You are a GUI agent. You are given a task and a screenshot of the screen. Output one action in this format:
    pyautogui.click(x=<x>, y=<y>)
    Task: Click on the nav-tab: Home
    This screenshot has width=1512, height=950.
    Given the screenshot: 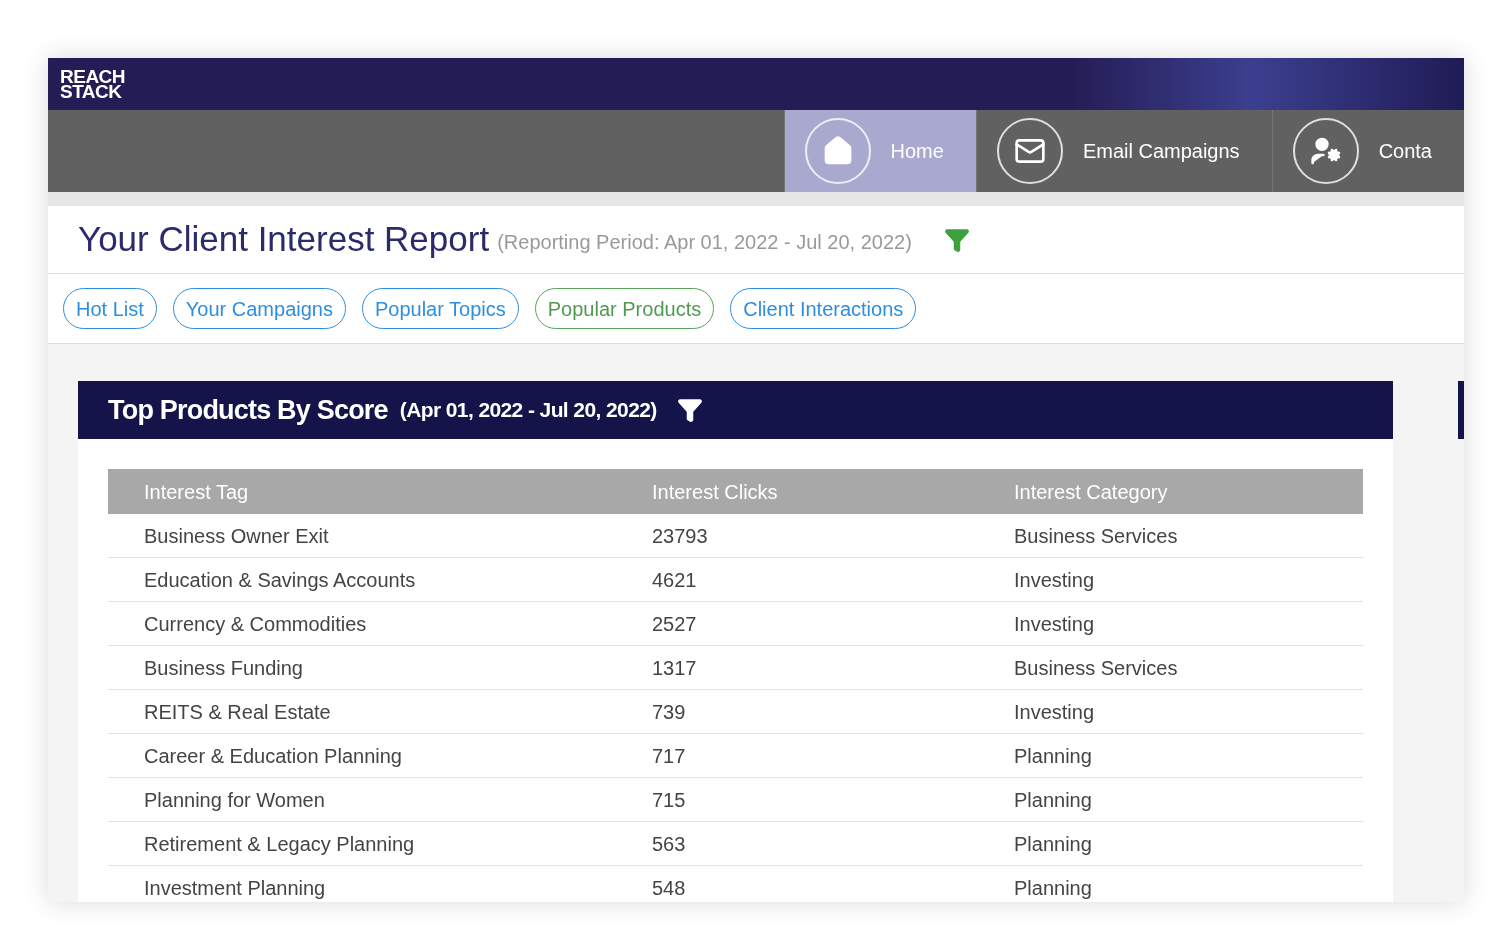 What is the action you would take?
    pyautogui.click(x=879, y=151)
    